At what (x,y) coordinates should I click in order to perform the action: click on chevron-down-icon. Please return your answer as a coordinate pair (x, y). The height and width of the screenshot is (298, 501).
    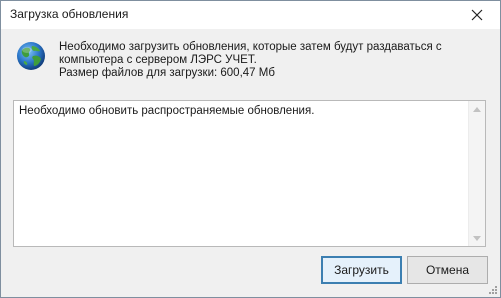
    Looking at the image, I should click on (477, 238).